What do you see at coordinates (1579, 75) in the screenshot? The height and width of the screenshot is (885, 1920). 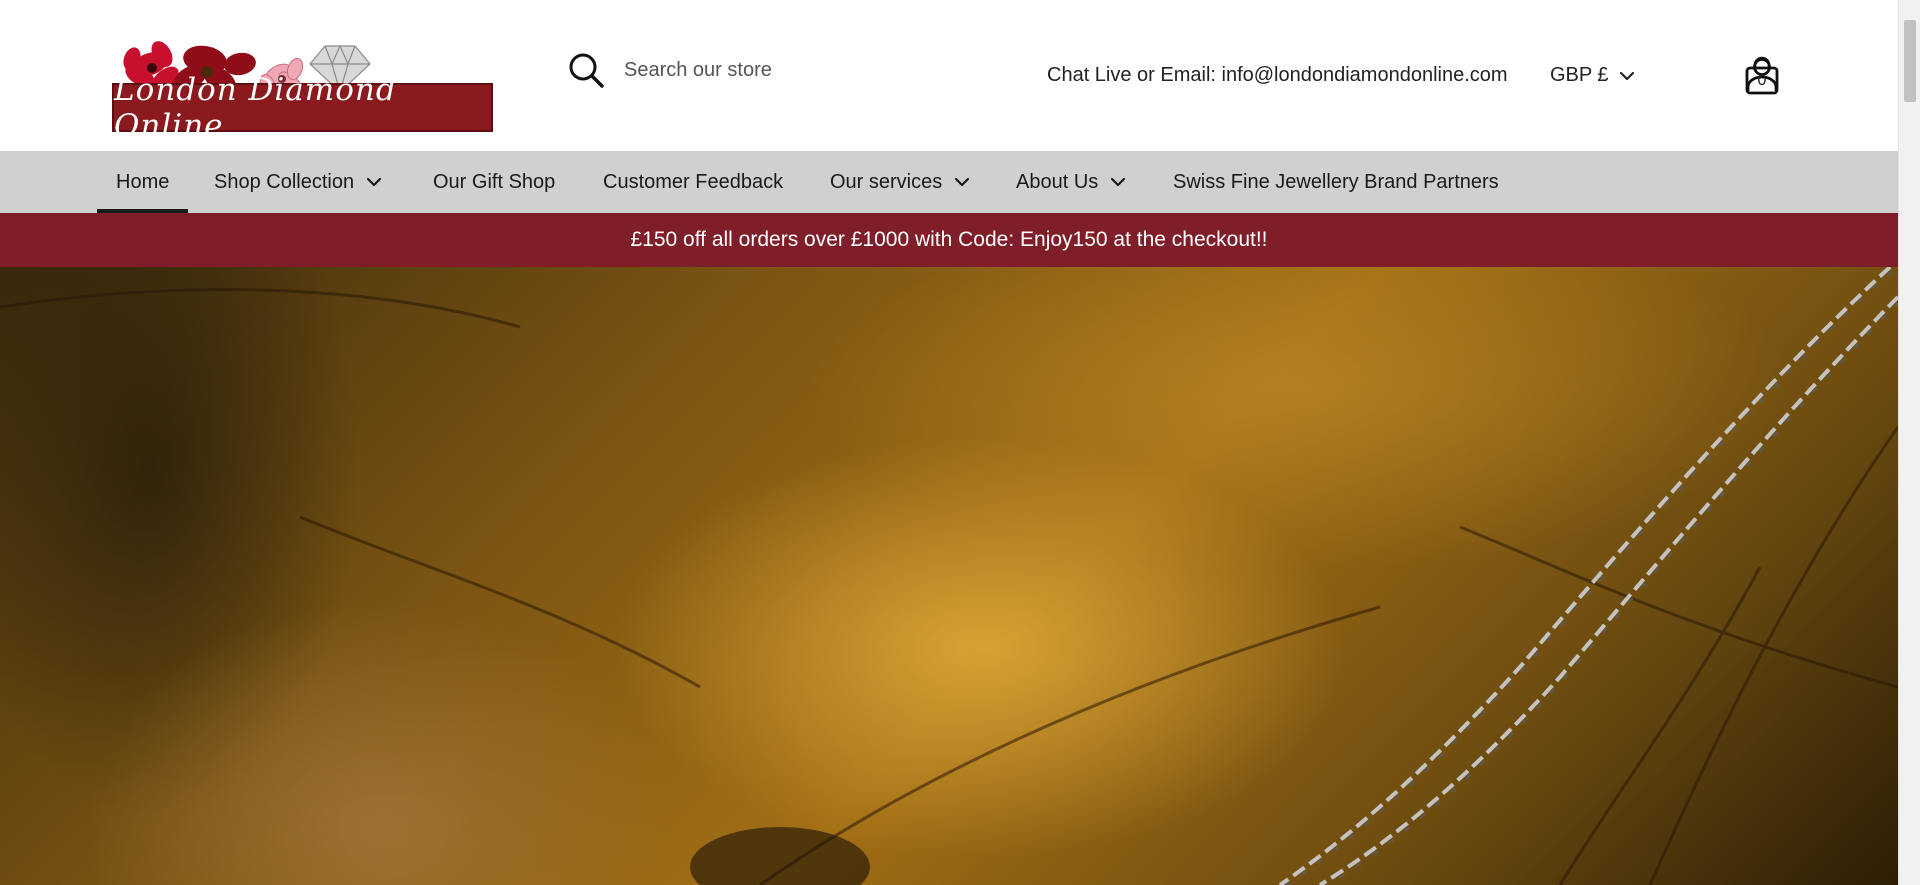 I see `currency-label: GBP £` at bounding box center [1579, 75].